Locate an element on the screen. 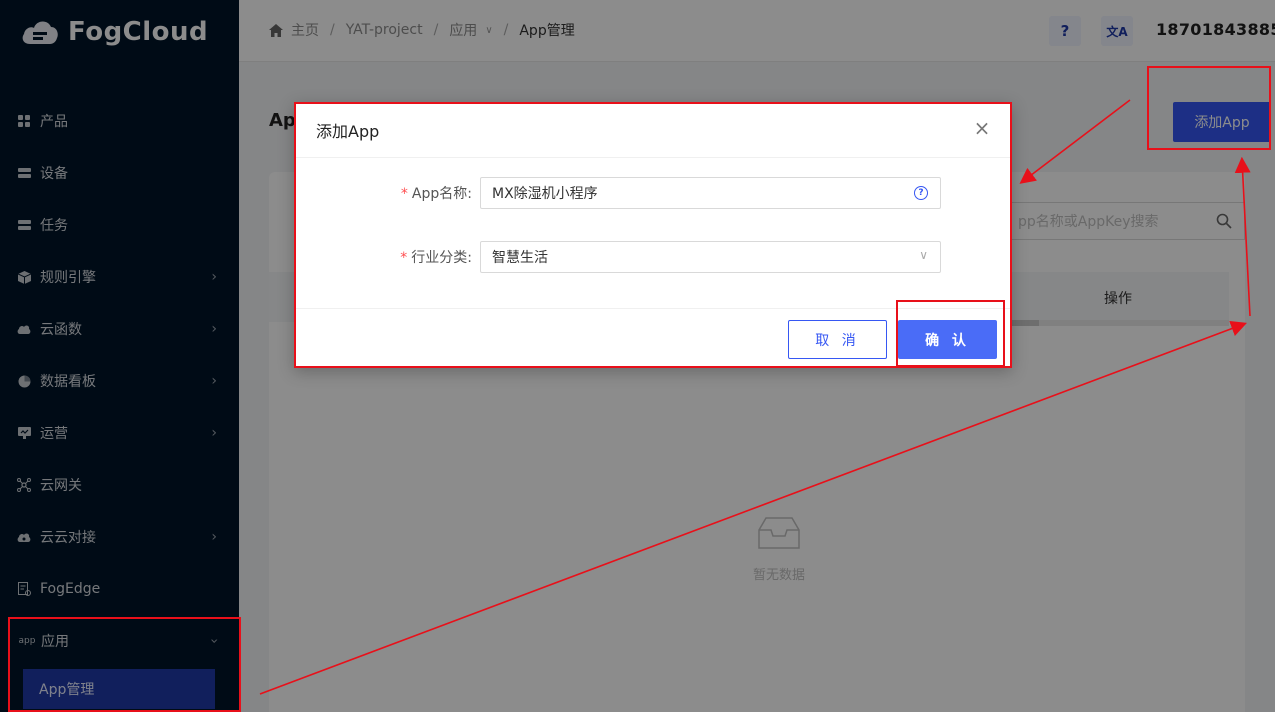 This screenshot has height=712, width=1275. industry-label: * 行业分类: is located at coordinates (436, 258).